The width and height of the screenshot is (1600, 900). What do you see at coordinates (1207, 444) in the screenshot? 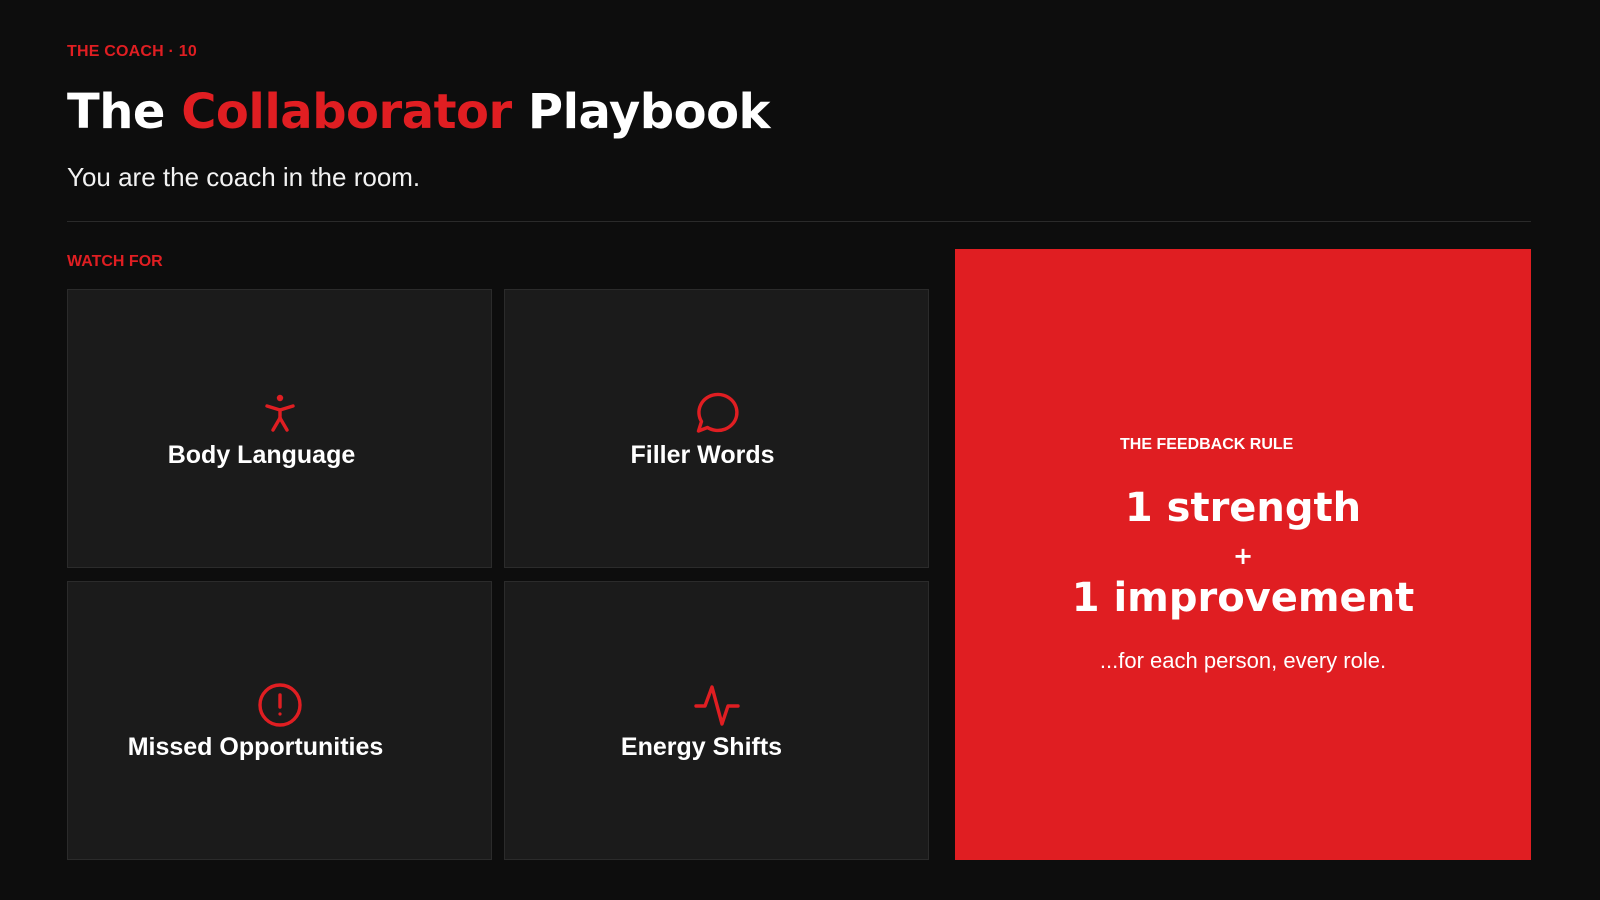
I see `feedback-rule-label: THE FEEDBACK RULE` at bounding box center [1207, 444].